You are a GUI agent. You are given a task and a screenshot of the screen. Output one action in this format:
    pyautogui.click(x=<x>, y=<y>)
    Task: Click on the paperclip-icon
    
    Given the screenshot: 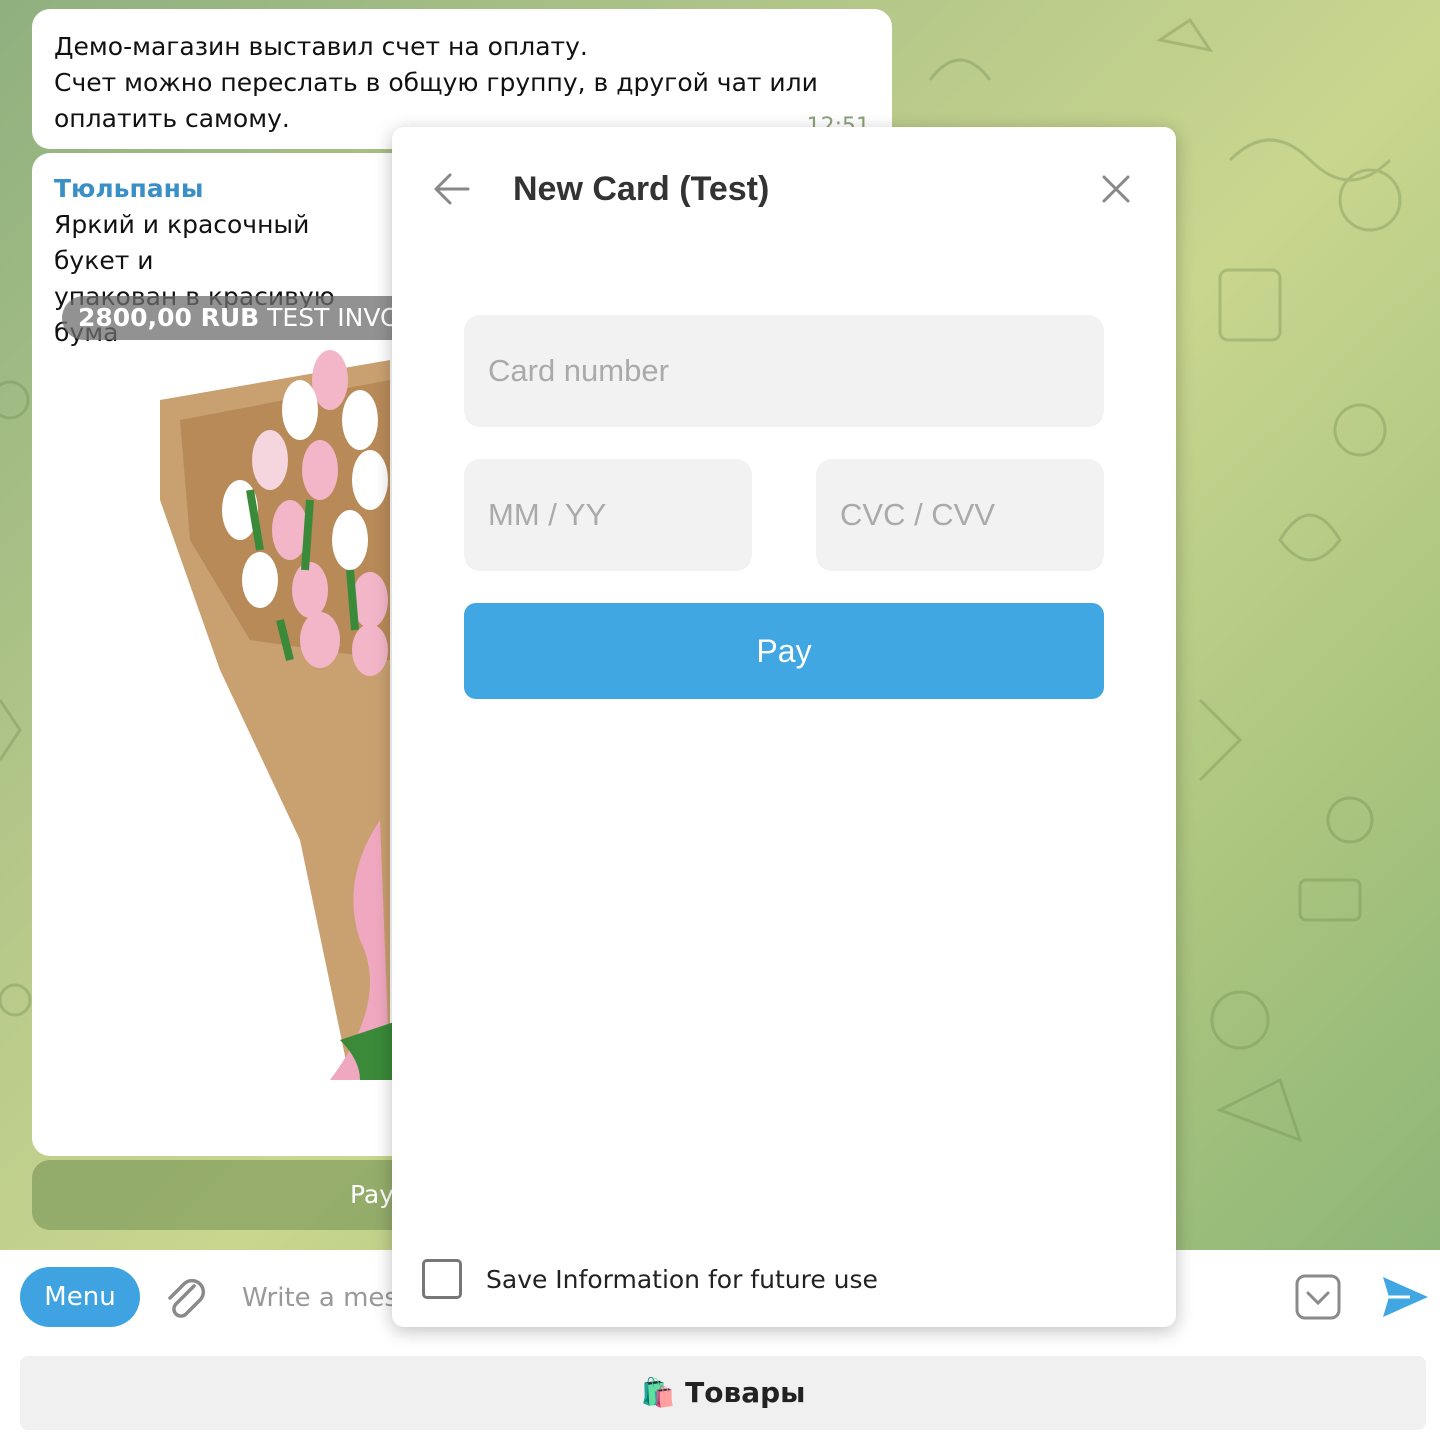 What is the action you would take?
    pyautogui.click(x=185, y=1297)
    